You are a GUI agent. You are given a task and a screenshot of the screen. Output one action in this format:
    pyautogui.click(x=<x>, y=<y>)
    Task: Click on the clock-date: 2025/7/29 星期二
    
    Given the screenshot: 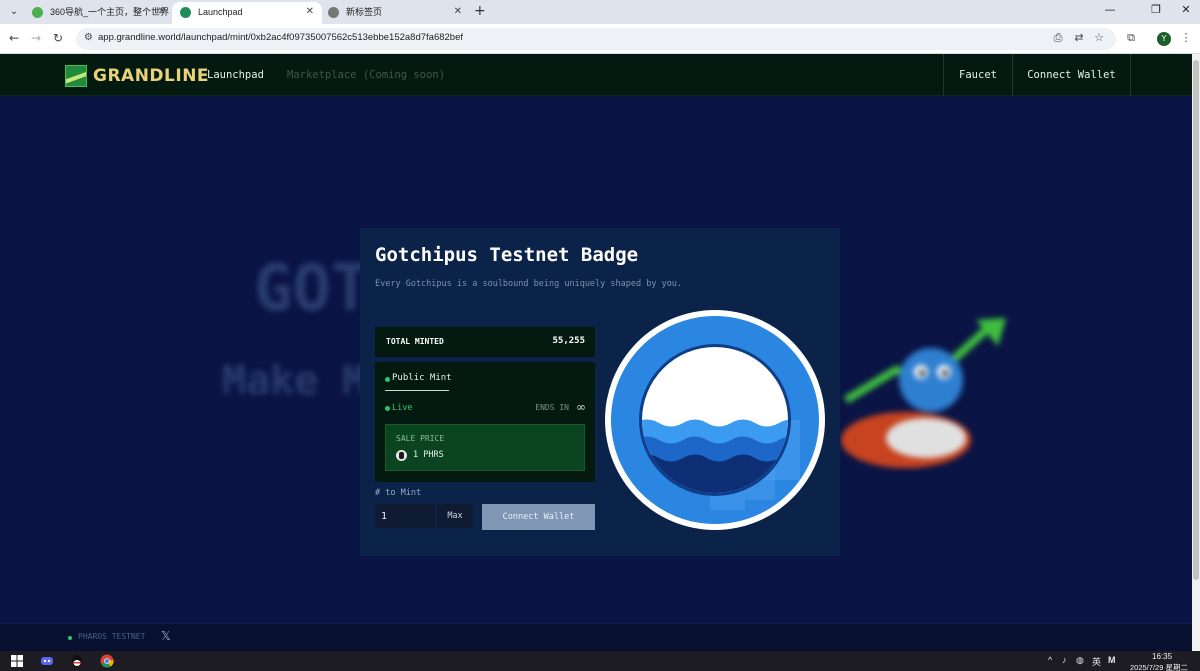 What is the action you would take?
    pyautogui.click(x=1159, y=666)
    